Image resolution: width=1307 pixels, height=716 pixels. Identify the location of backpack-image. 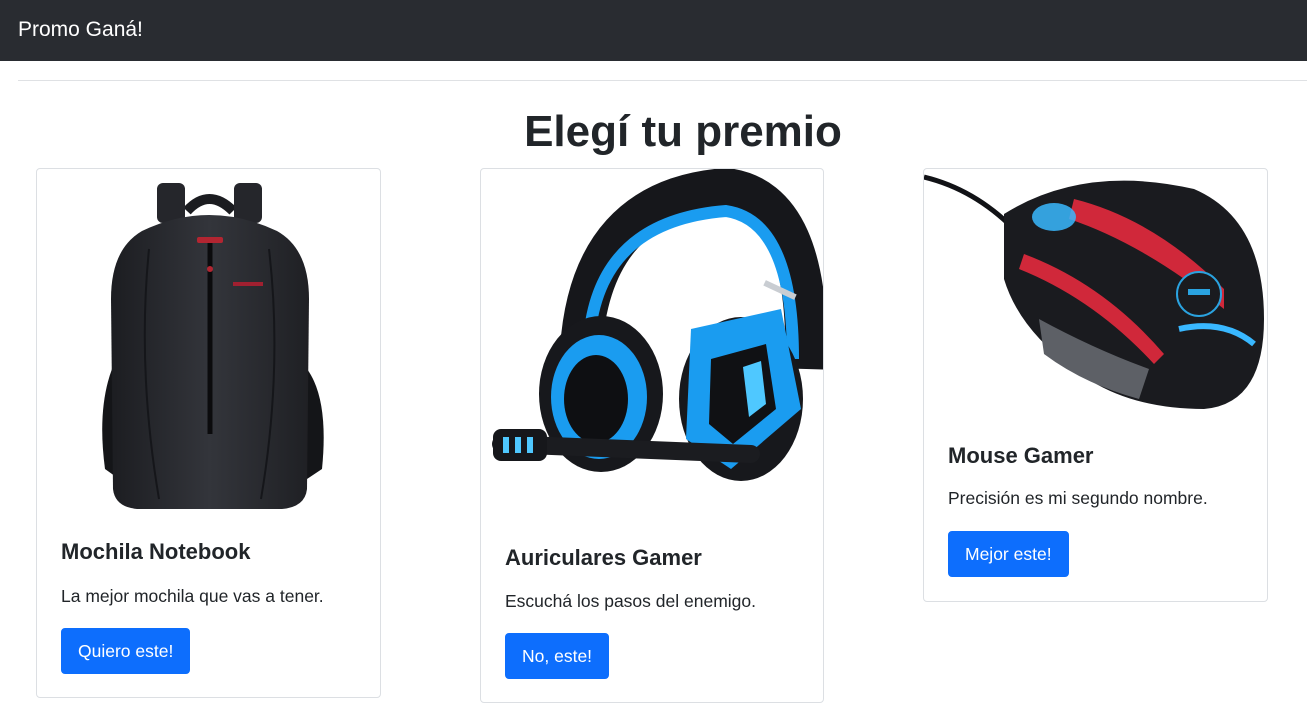
(208, 341).